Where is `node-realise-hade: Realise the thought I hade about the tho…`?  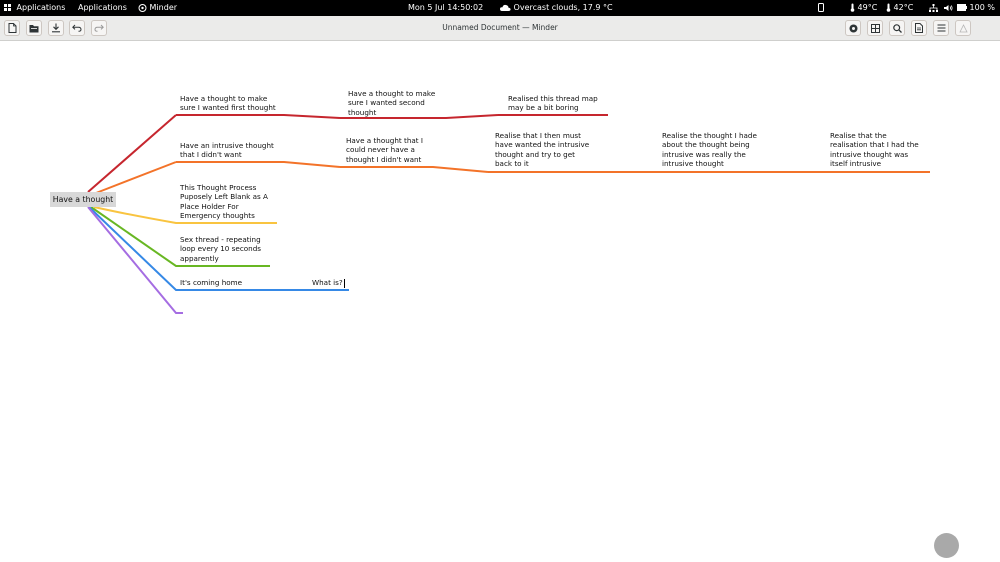
node-realise-hade: Realise the thought I hade about the tho… is located at coordinates (709, 149).